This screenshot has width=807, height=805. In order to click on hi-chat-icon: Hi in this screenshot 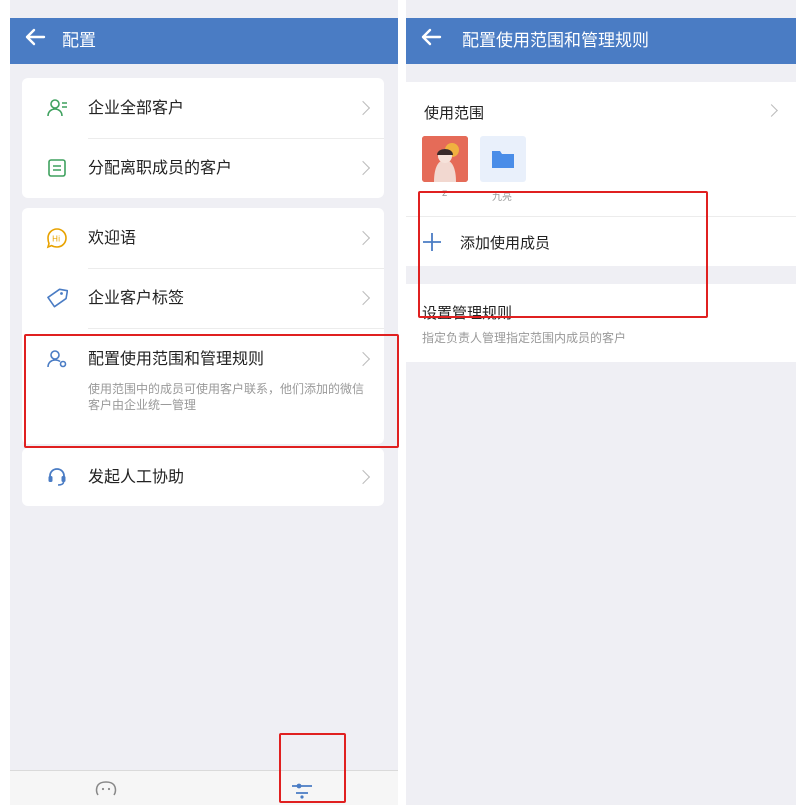, I will do `click(57, 238)`.